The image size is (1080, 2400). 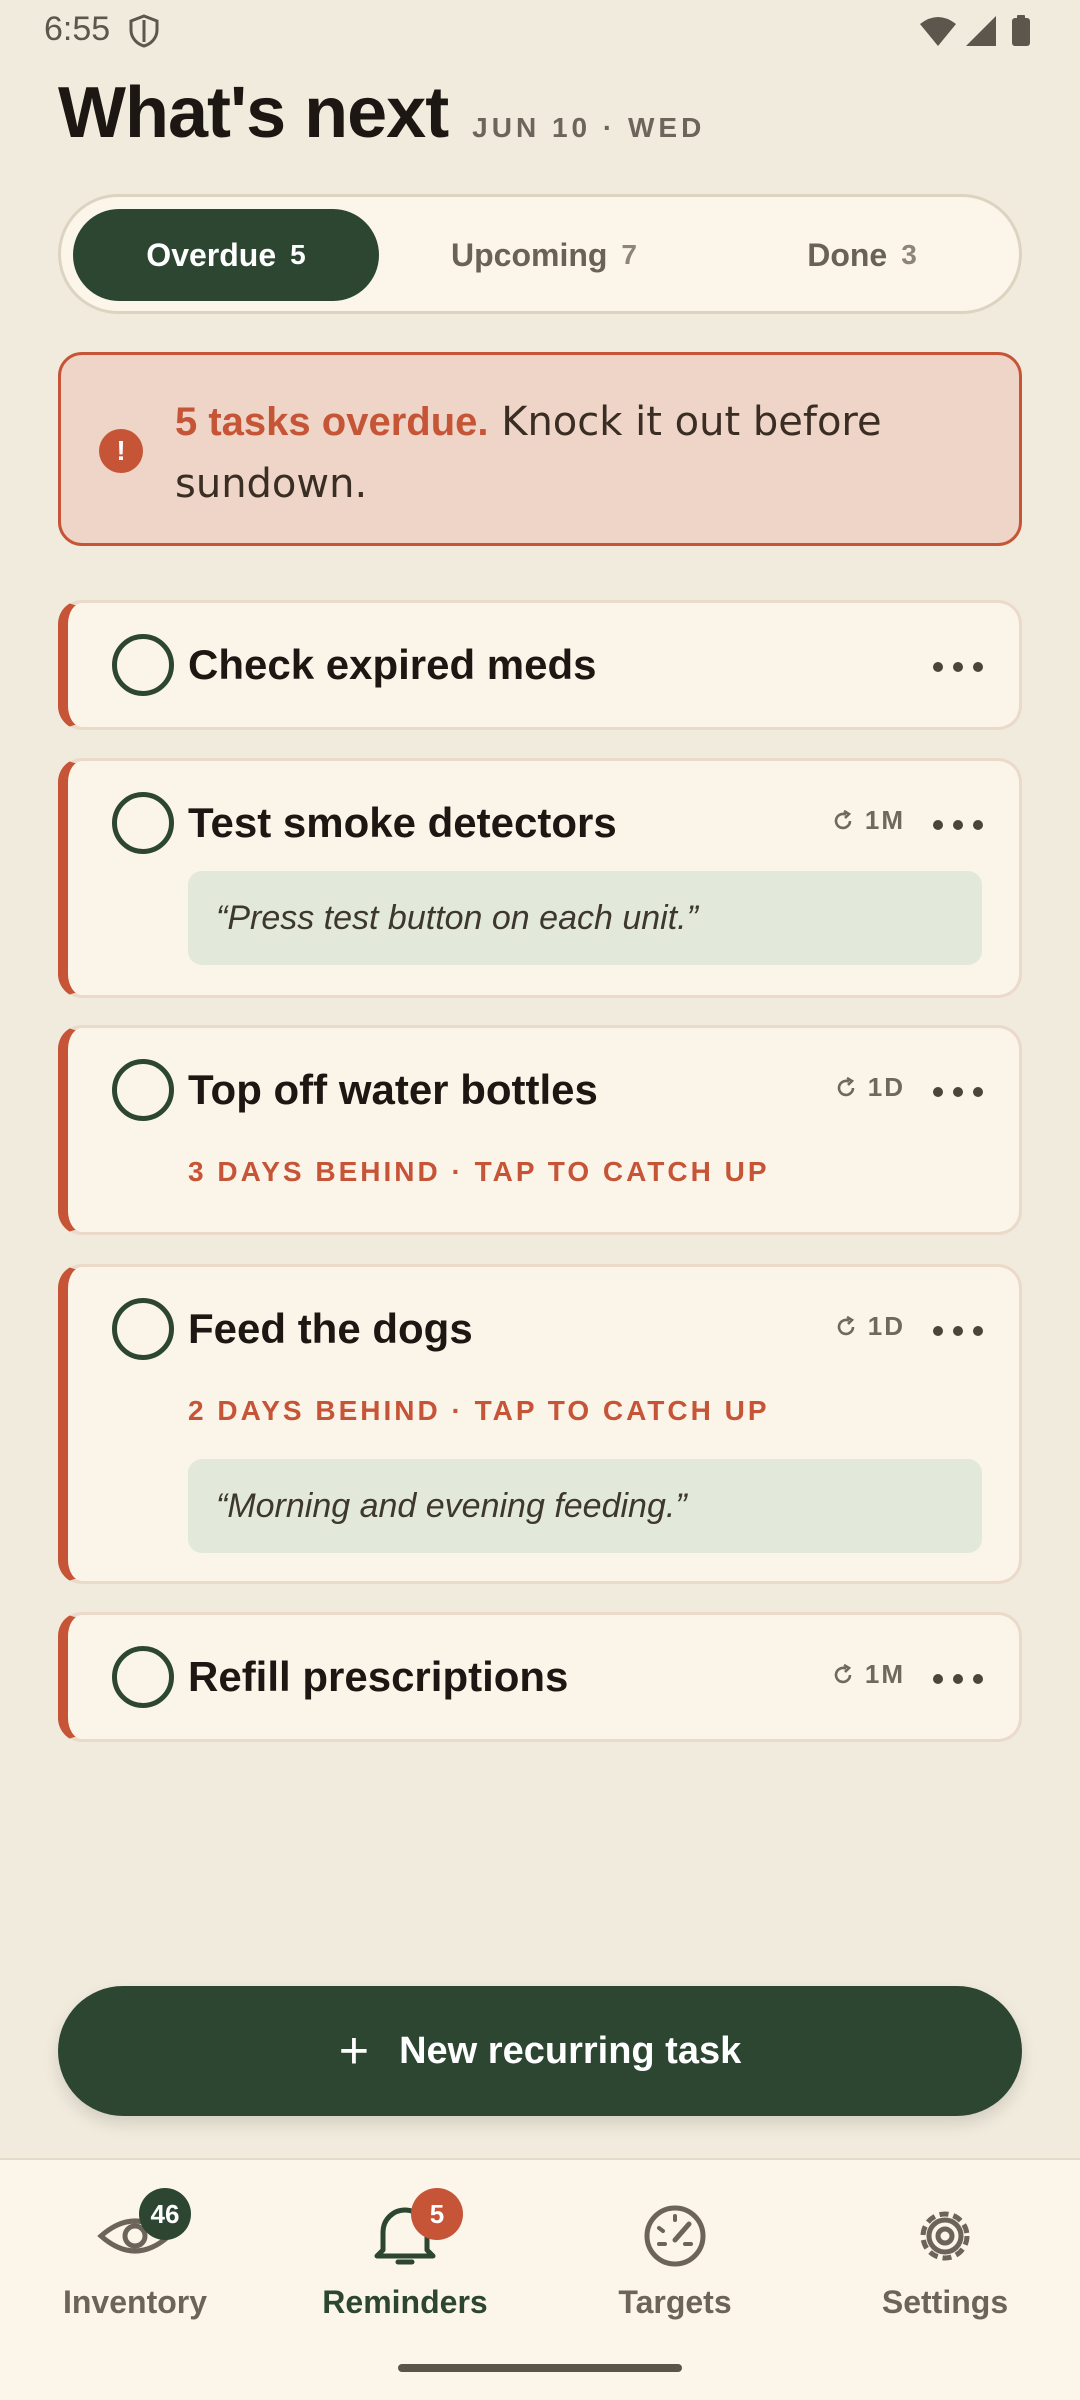 What do you see at coordinates (629, 254) in the screenshot?
I see `tab-count: 7` at bounding box center [629, 254].